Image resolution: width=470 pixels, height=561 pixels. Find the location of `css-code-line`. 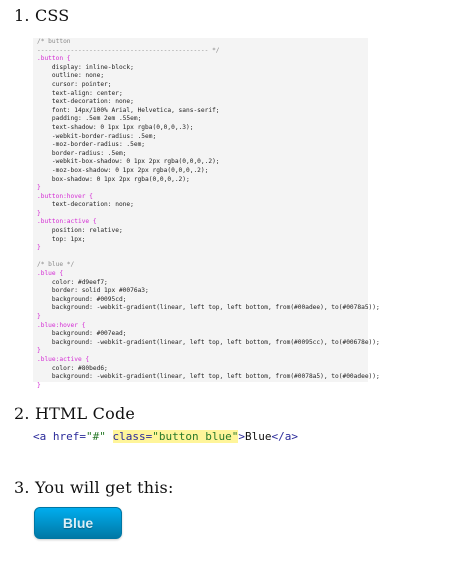

css-code-line is located at coordinates (200, 257).